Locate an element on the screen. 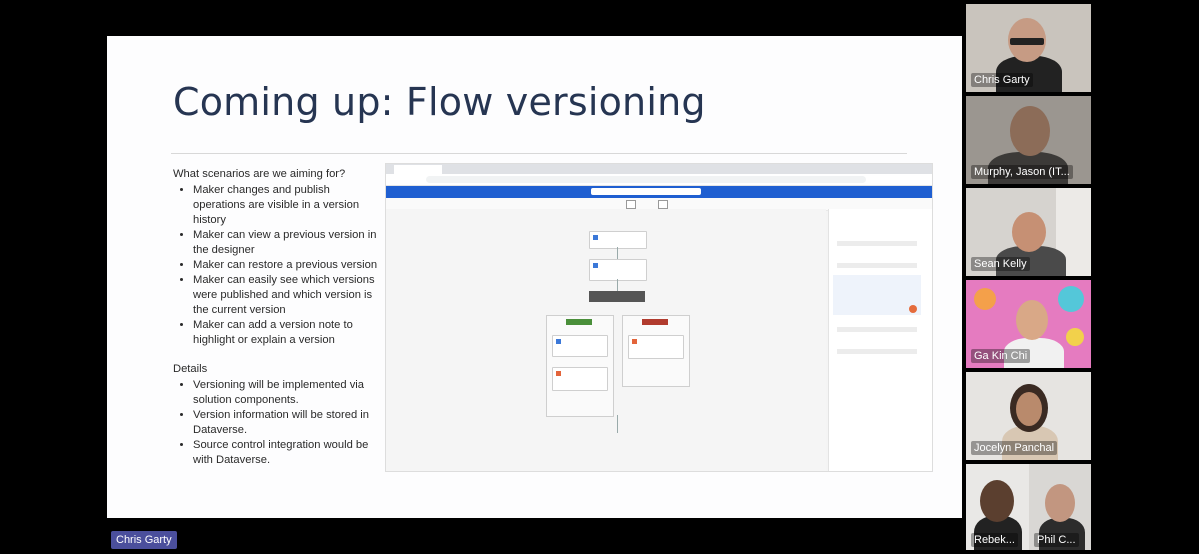 This screenshot has width=1199, height=554. presenter-name-tag: Chris Garty is located at coordinates (144, 540).